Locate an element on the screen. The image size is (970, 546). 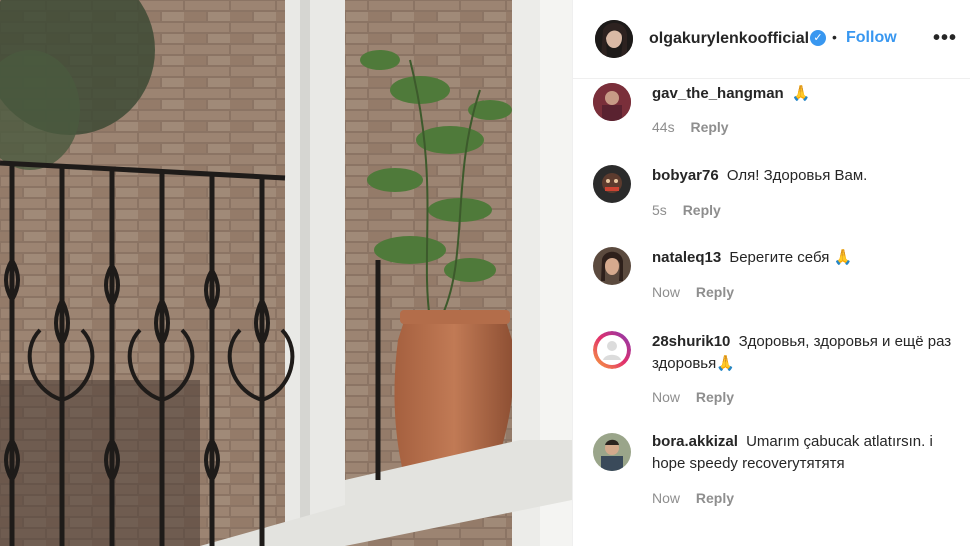
comment-body: Оля! Здоровья Вам. is located at coordinates (797, 175).